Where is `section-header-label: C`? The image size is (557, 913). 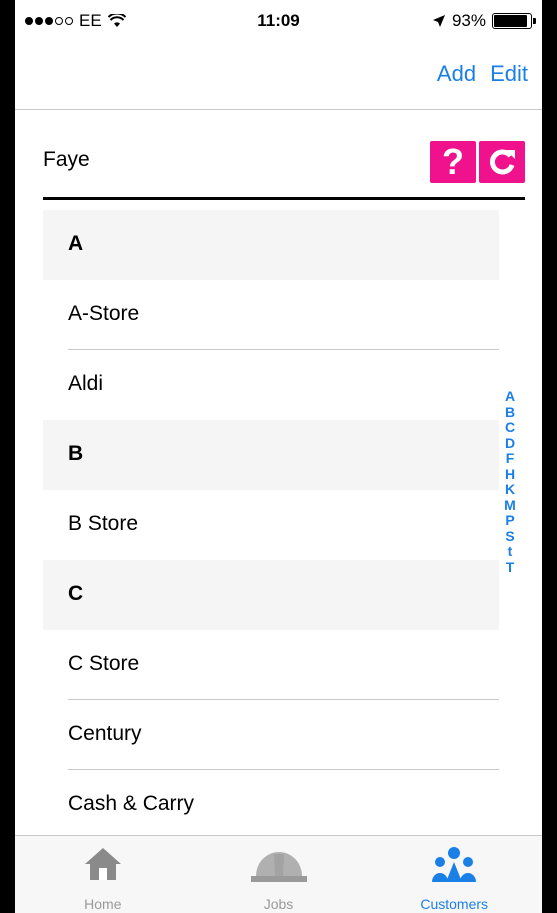
section-header-label: C is located at coordinates (76, 593).